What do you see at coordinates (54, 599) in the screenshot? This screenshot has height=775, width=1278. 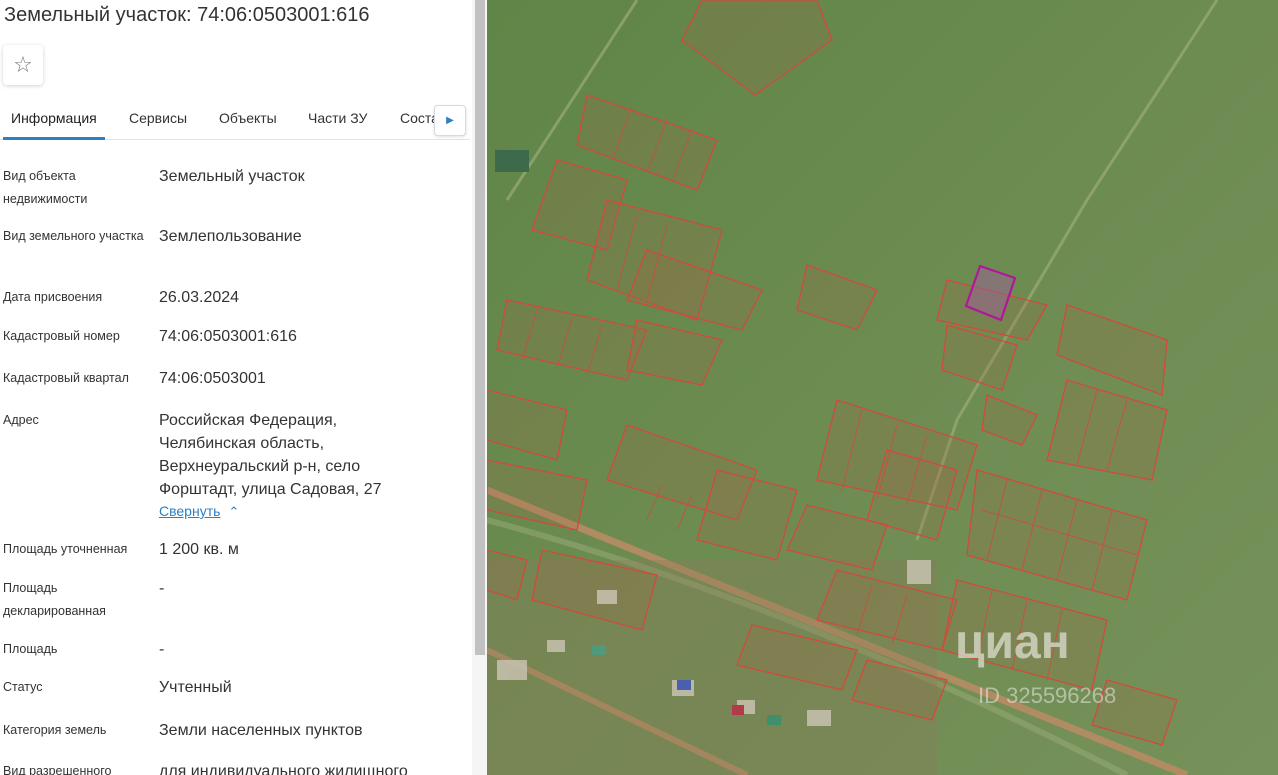 I see `field-label: Площадь декларированная` at bounding box center [54, 599].